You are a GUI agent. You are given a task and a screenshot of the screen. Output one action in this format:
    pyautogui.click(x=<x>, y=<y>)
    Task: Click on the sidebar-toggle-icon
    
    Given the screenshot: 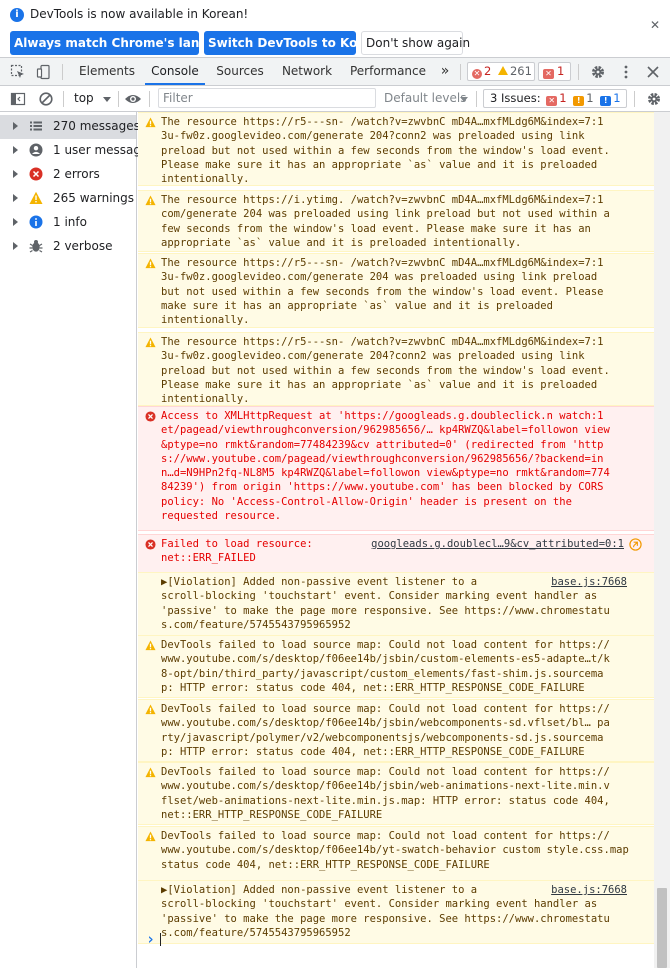 What is the action you would take?
    pyautogui.click(x=18, y=99)
    